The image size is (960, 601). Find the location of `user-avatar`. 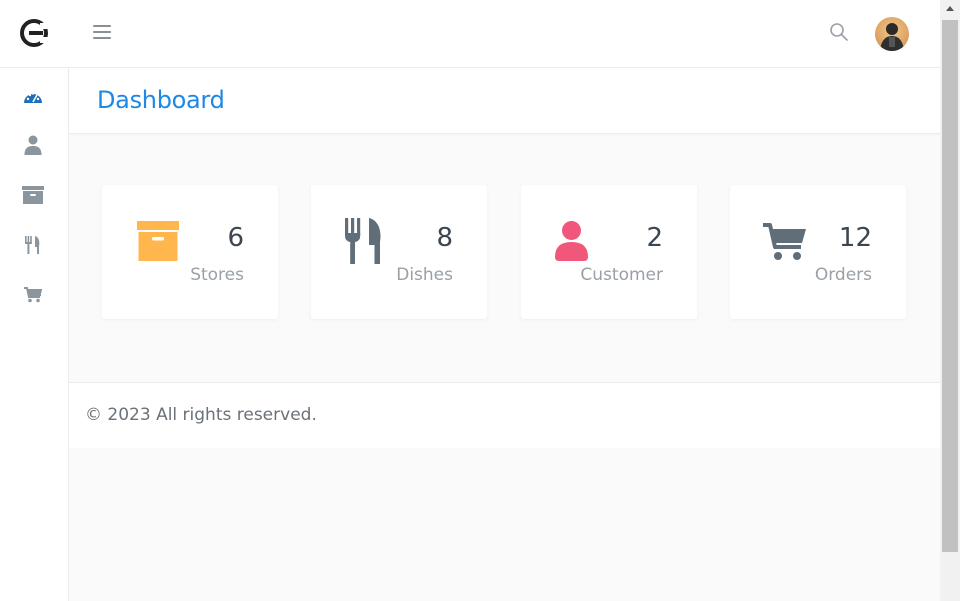

user-avatar is located at coordinates (892, 34).